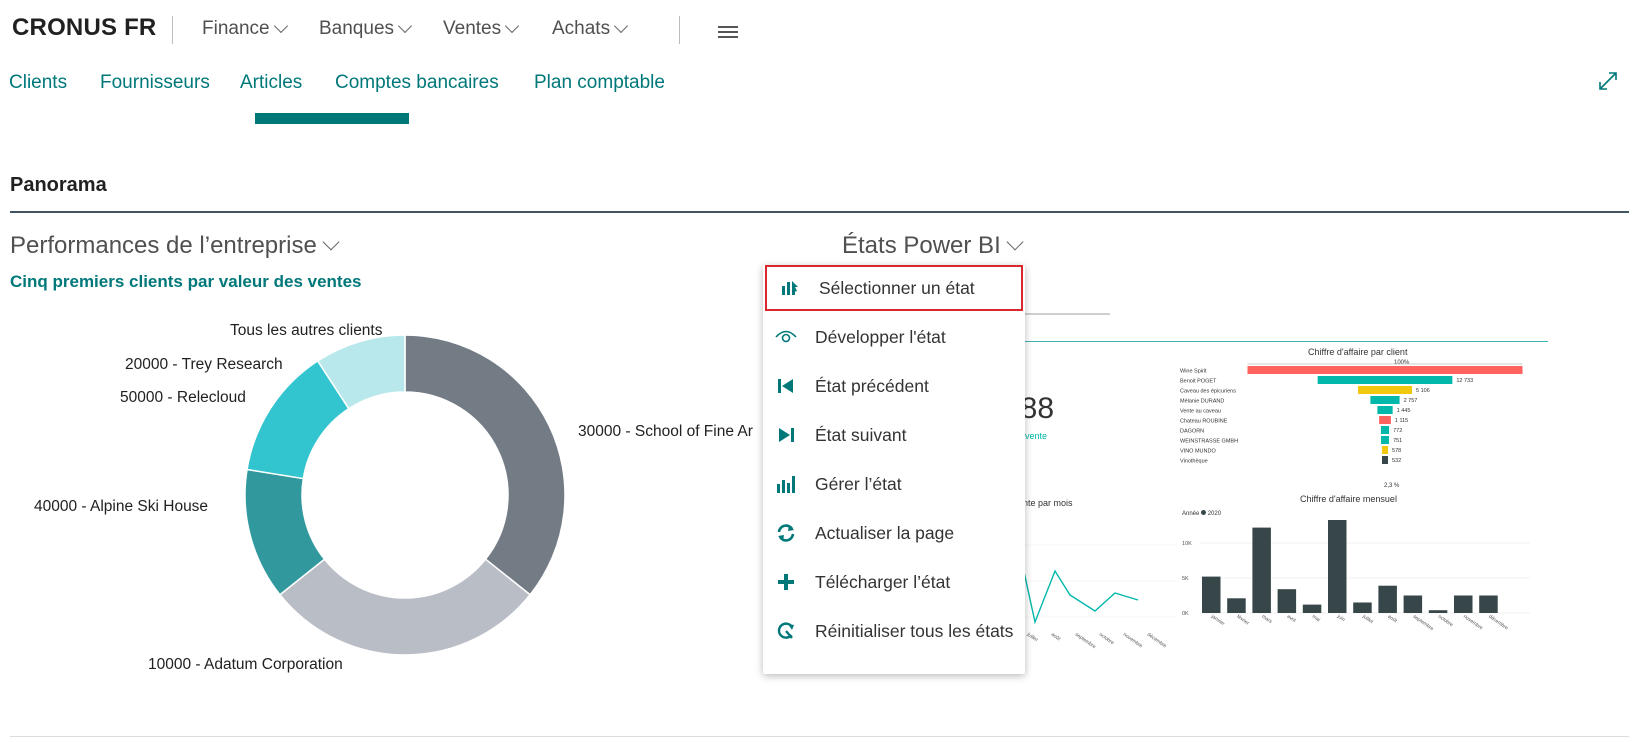 The height and width of the screenshot is (742, 1636). I want to click on menu-ventes: Ventes, so click(481, 29).